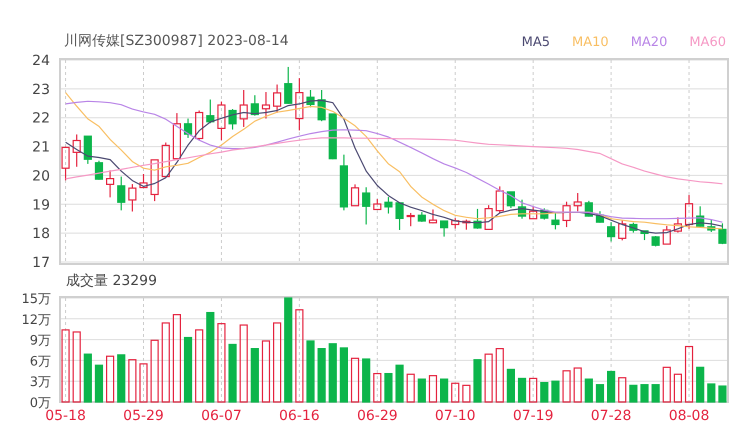  I want to click on date-label: 05-18, so click(65, 416).